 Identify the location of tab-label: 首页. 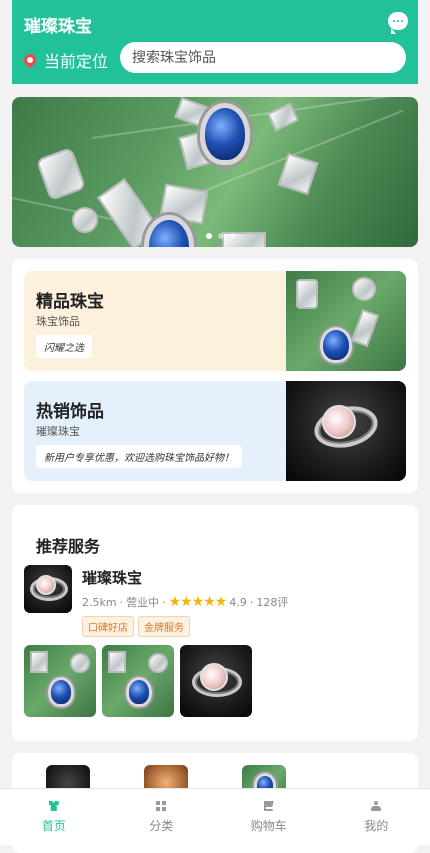
(54, 825).